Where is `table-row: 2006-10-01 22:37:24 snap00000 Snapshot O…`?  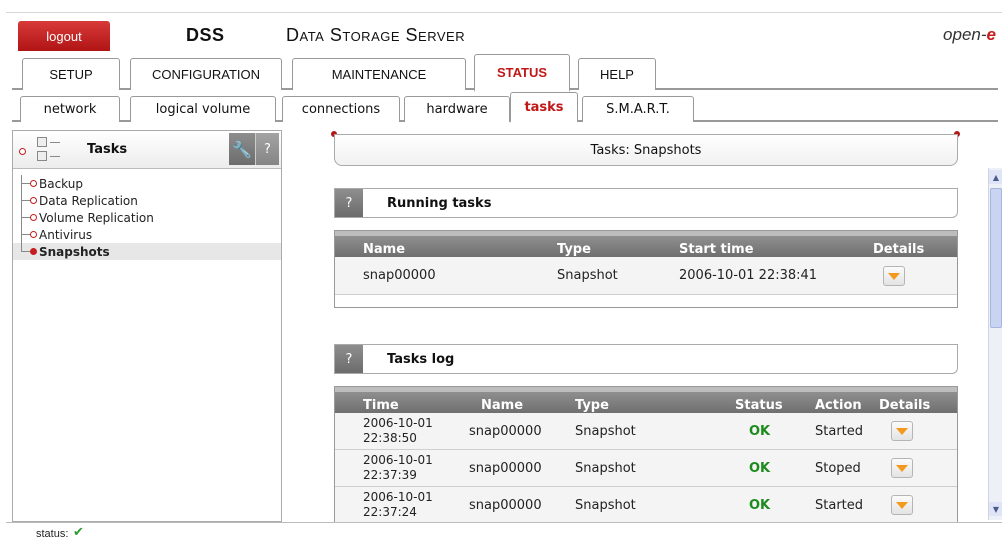
table-row: 2006-10-01 22:37:24 snap00000 Snapshot O… is located at coordinates (646, 504).